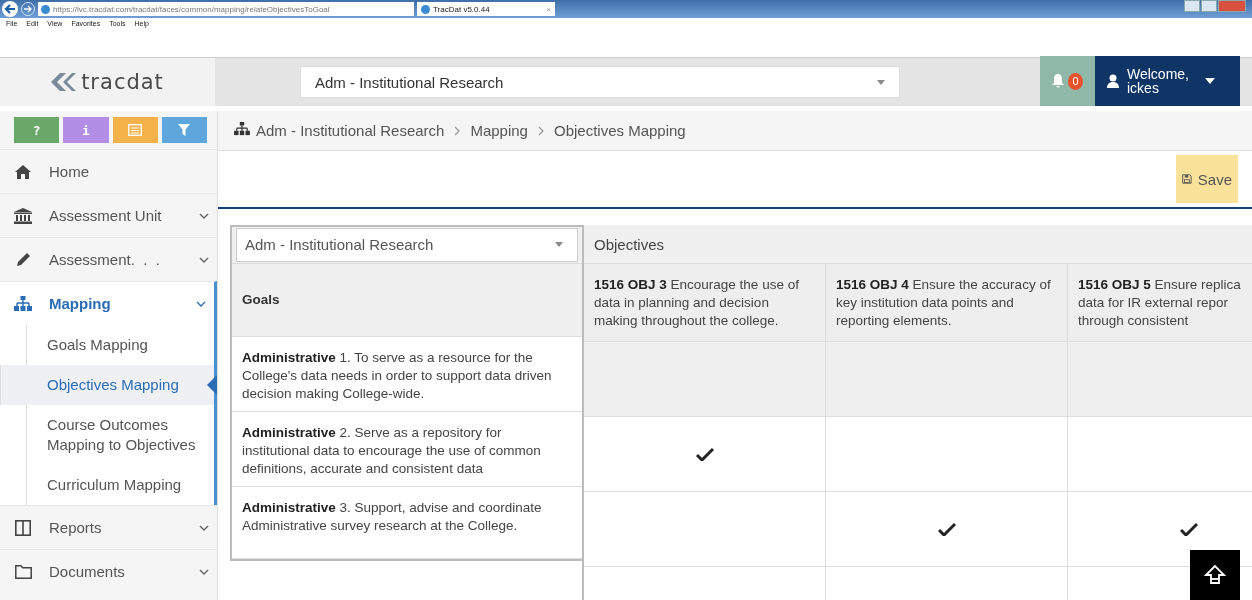 This screenshot has height=600, width=1252. I want to click on tab-title: TracDat v5.0.44, so click(461, 9).